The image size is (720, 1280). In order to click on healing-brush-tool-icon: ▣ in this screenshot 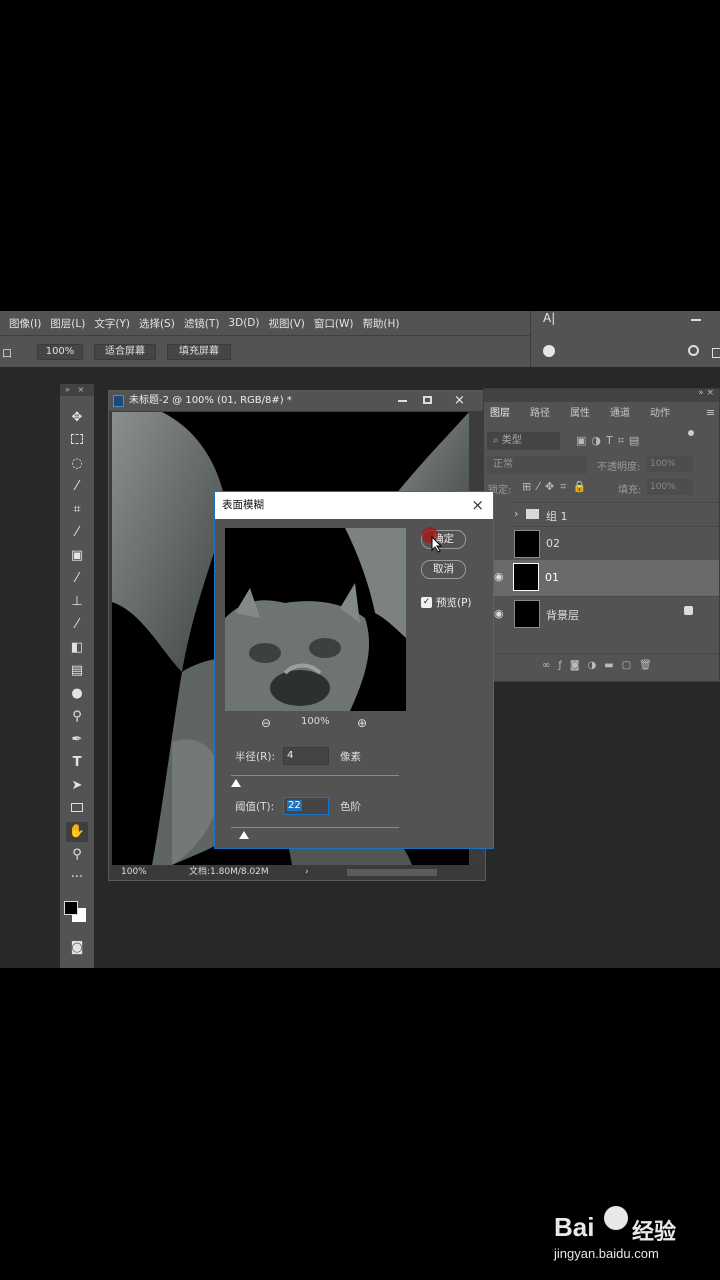, I will do `click(77, 556)`.